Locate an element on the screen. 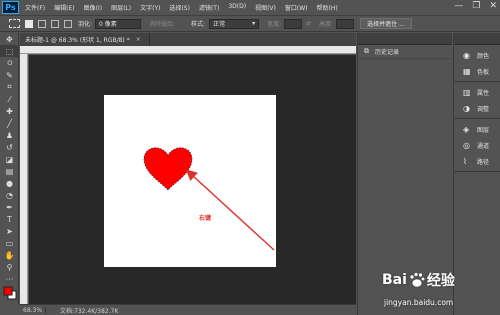  layers-panel-group: ◈ 图层 ◎ 通道 ⌇ 路径 is located at coordinates (477, 145).